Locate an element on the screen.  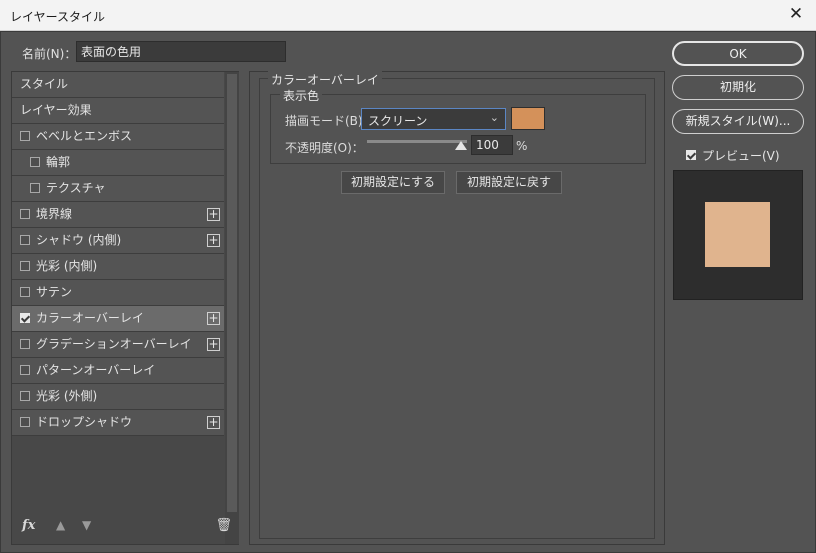
make-default-button: 初期設定にする is located at coordinates (393, 182).